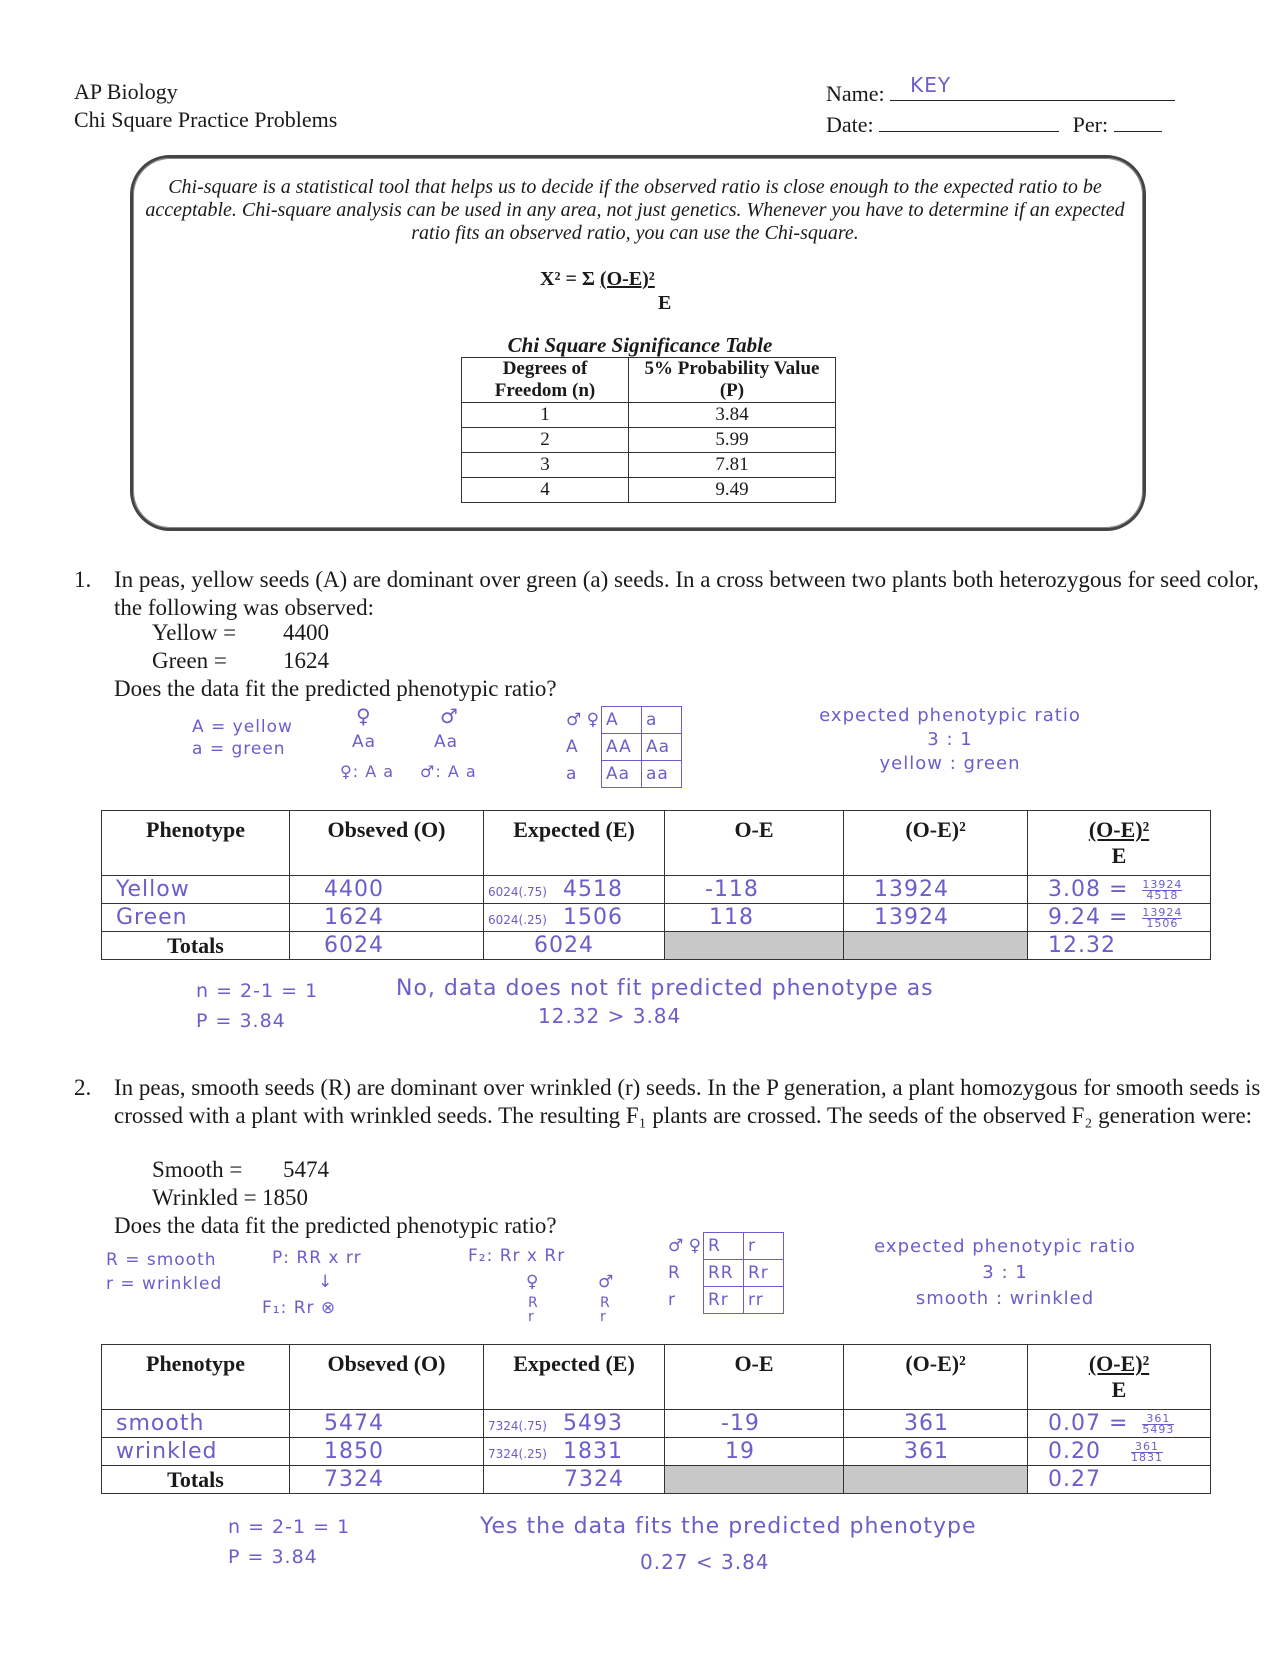 The height and width of the screenshot is (1656, 1280). Describe the element at coordinates (754, 1423) in the screenshot. I see `o-minus-e-cell: -19` at that location.